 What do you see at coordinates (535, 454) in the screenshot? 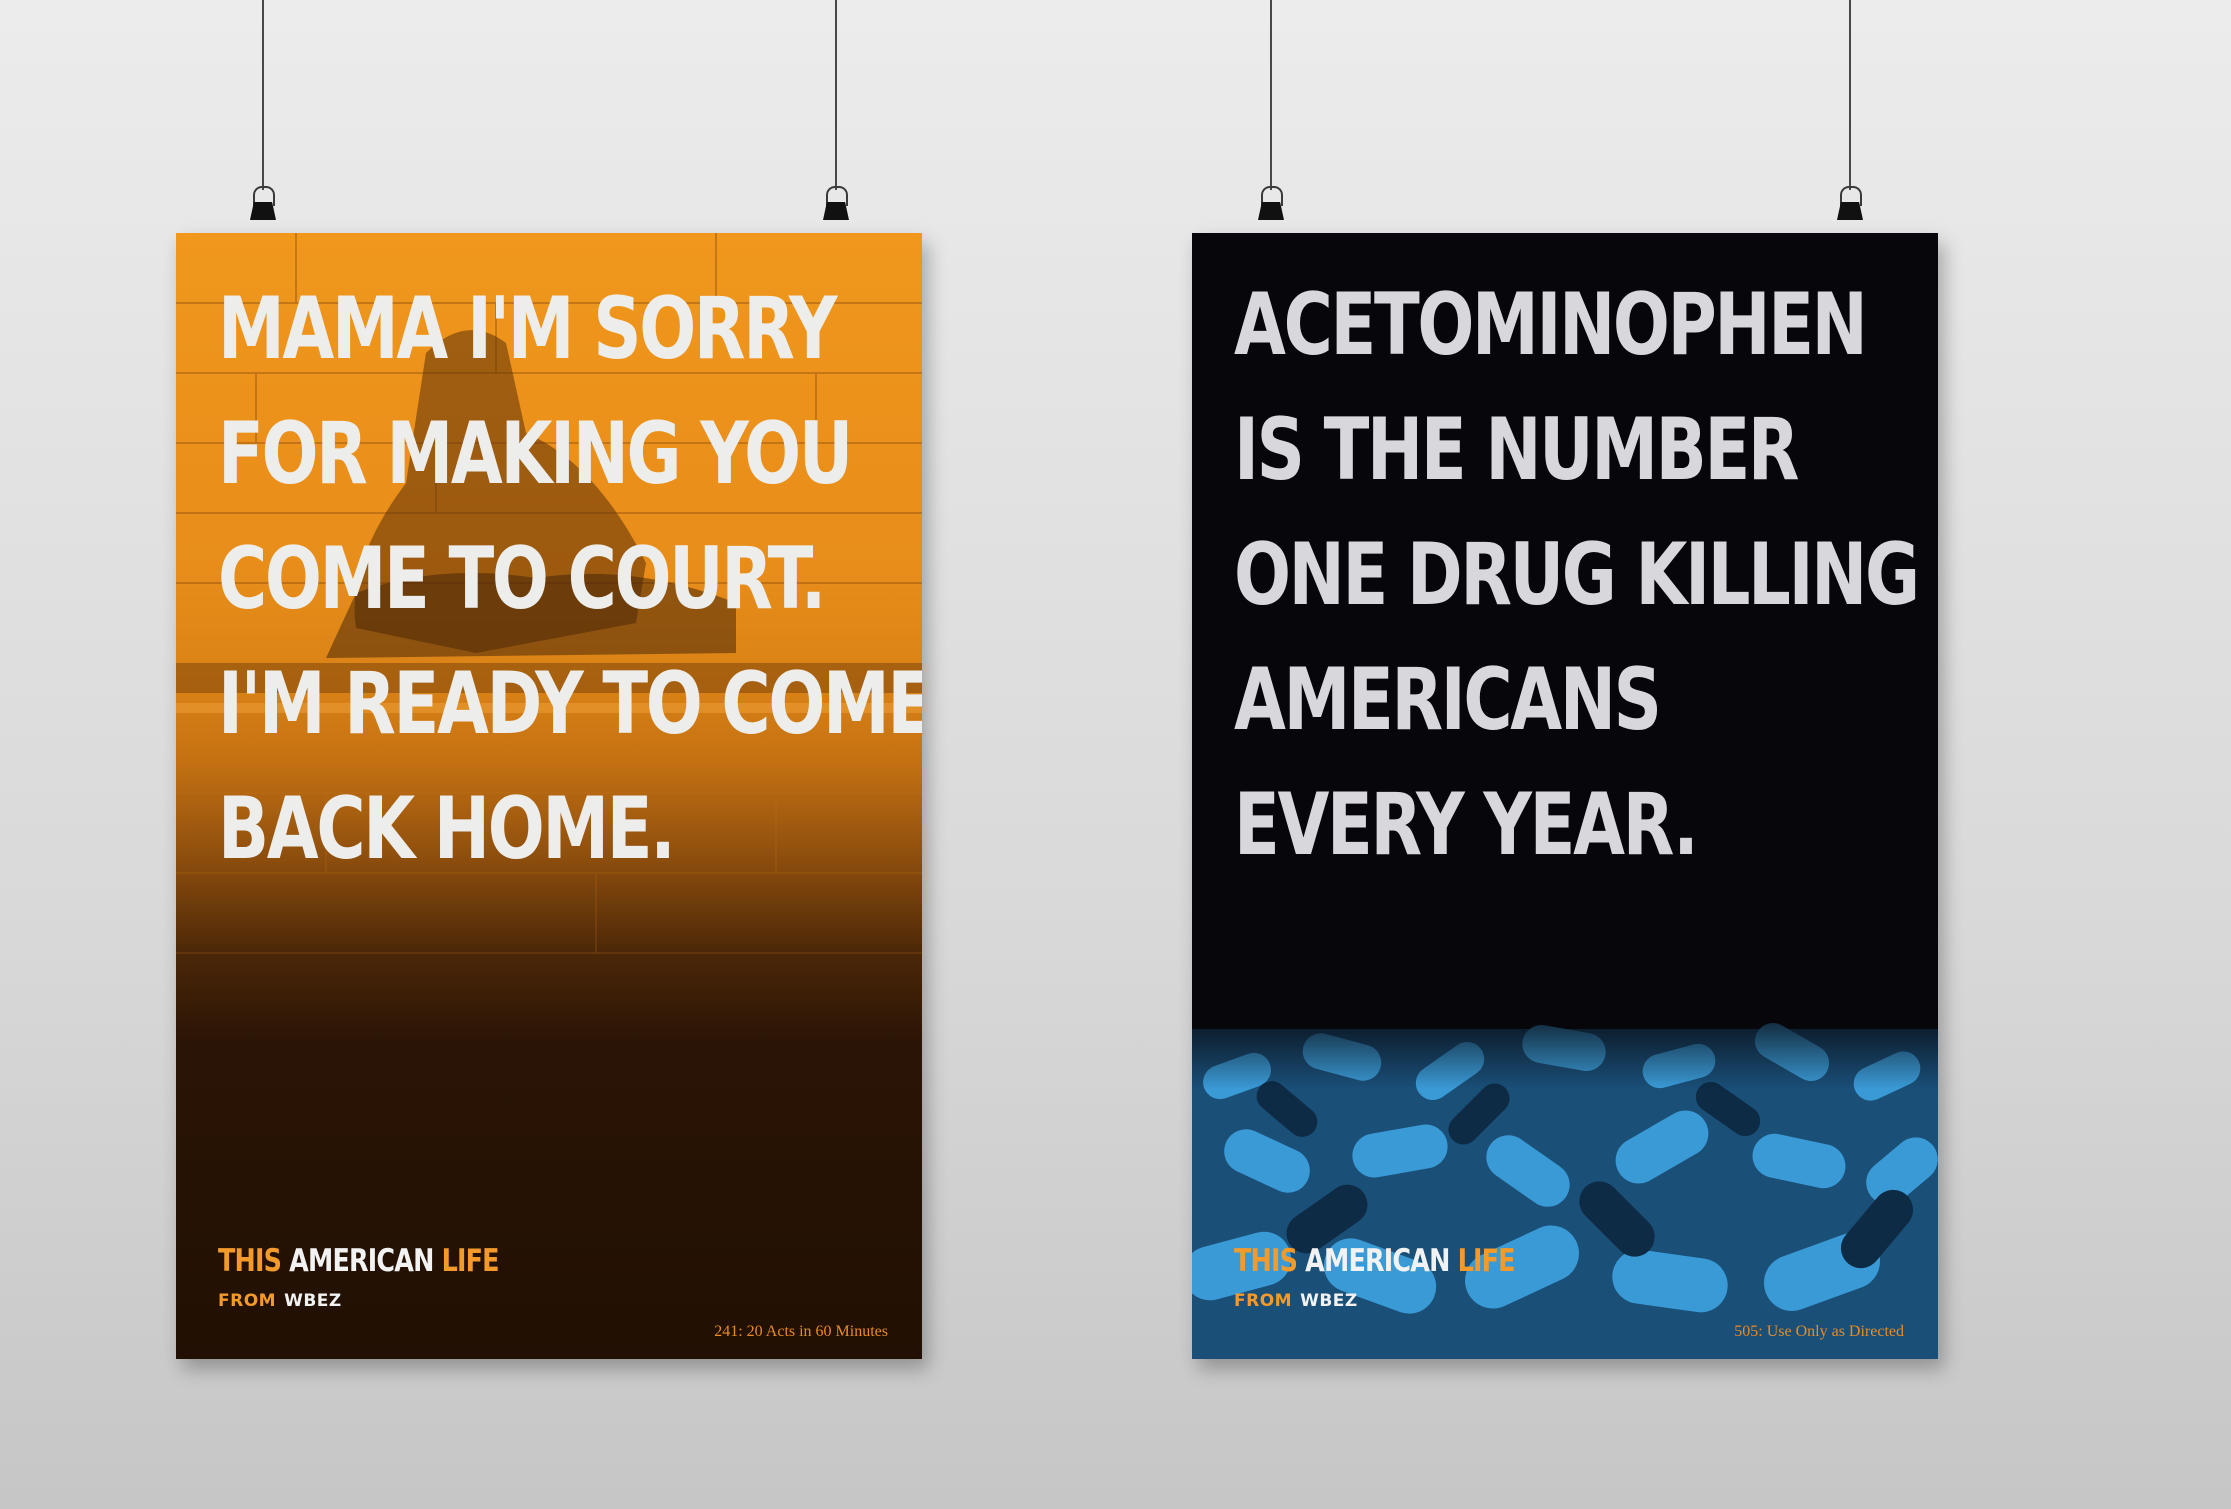
I see `headline-line: FOR MAKING YOU` at bounding box center [535, 454].